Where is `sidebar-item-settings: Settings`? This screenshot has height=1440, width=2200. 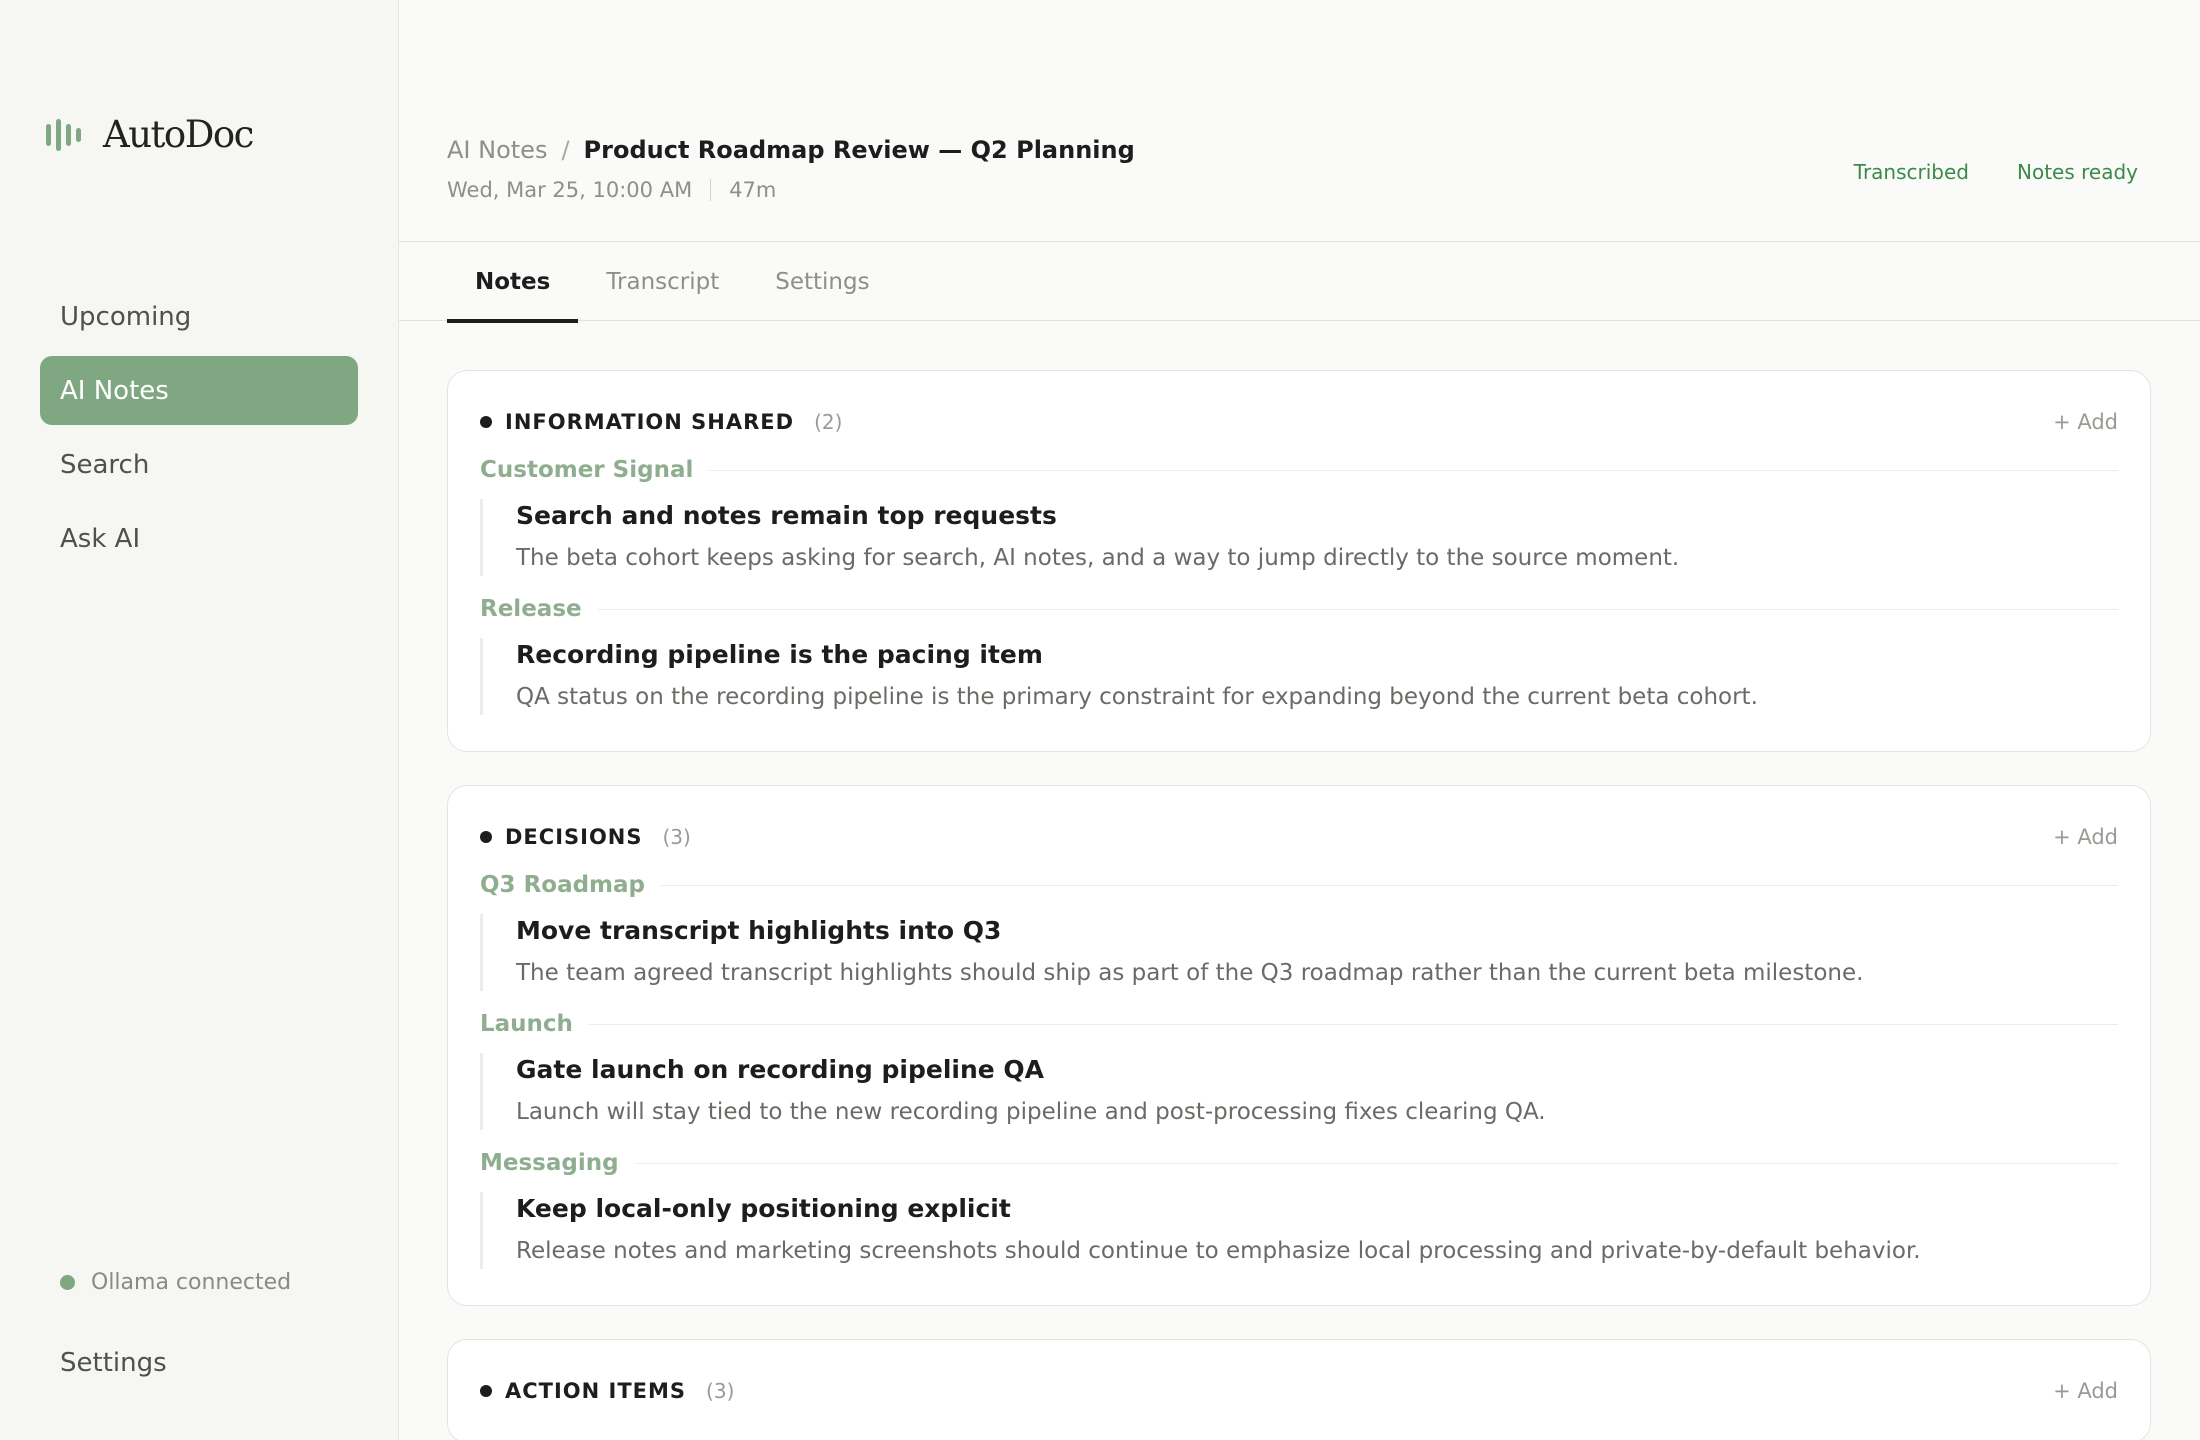 sidebar-item-settings: Settings is located at coordinates (113, 1363).